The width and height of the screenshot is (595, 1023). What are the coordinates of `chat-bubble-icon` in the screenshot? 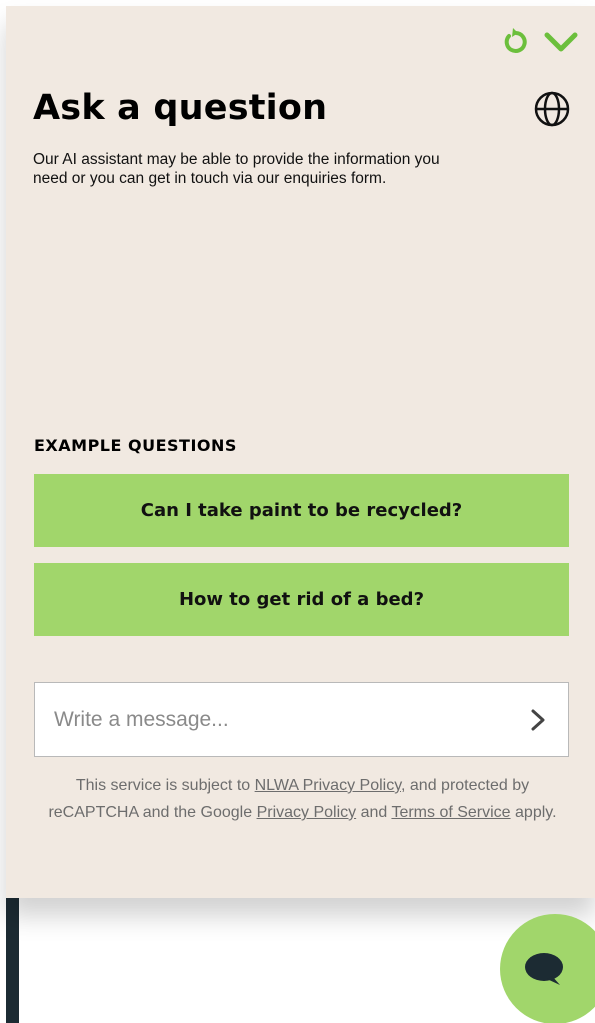 It's located at (544, 969).